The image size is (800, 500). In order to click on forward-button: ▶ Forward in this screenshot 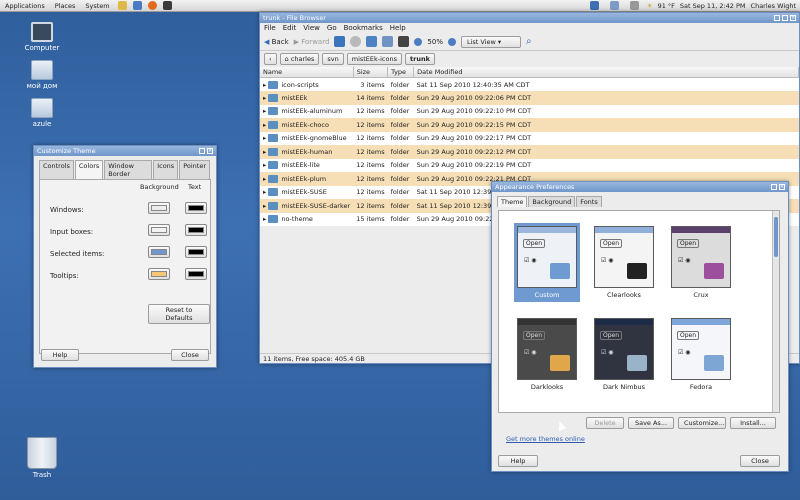, I will do `click(312, 42)`.